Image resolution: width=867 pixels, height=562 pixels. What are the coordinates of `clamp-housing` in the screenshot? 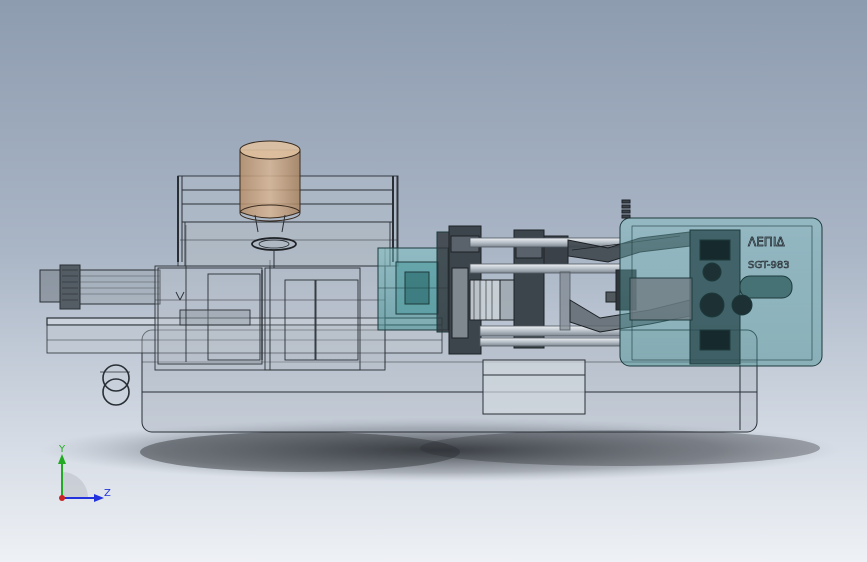 It's located at (721, 292).